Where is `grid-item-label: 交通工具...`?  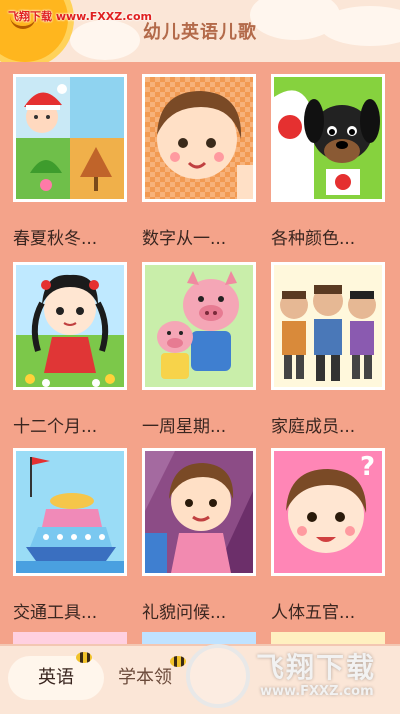 grid-item-label: 交通工具... is located at coordinates (55, 613).